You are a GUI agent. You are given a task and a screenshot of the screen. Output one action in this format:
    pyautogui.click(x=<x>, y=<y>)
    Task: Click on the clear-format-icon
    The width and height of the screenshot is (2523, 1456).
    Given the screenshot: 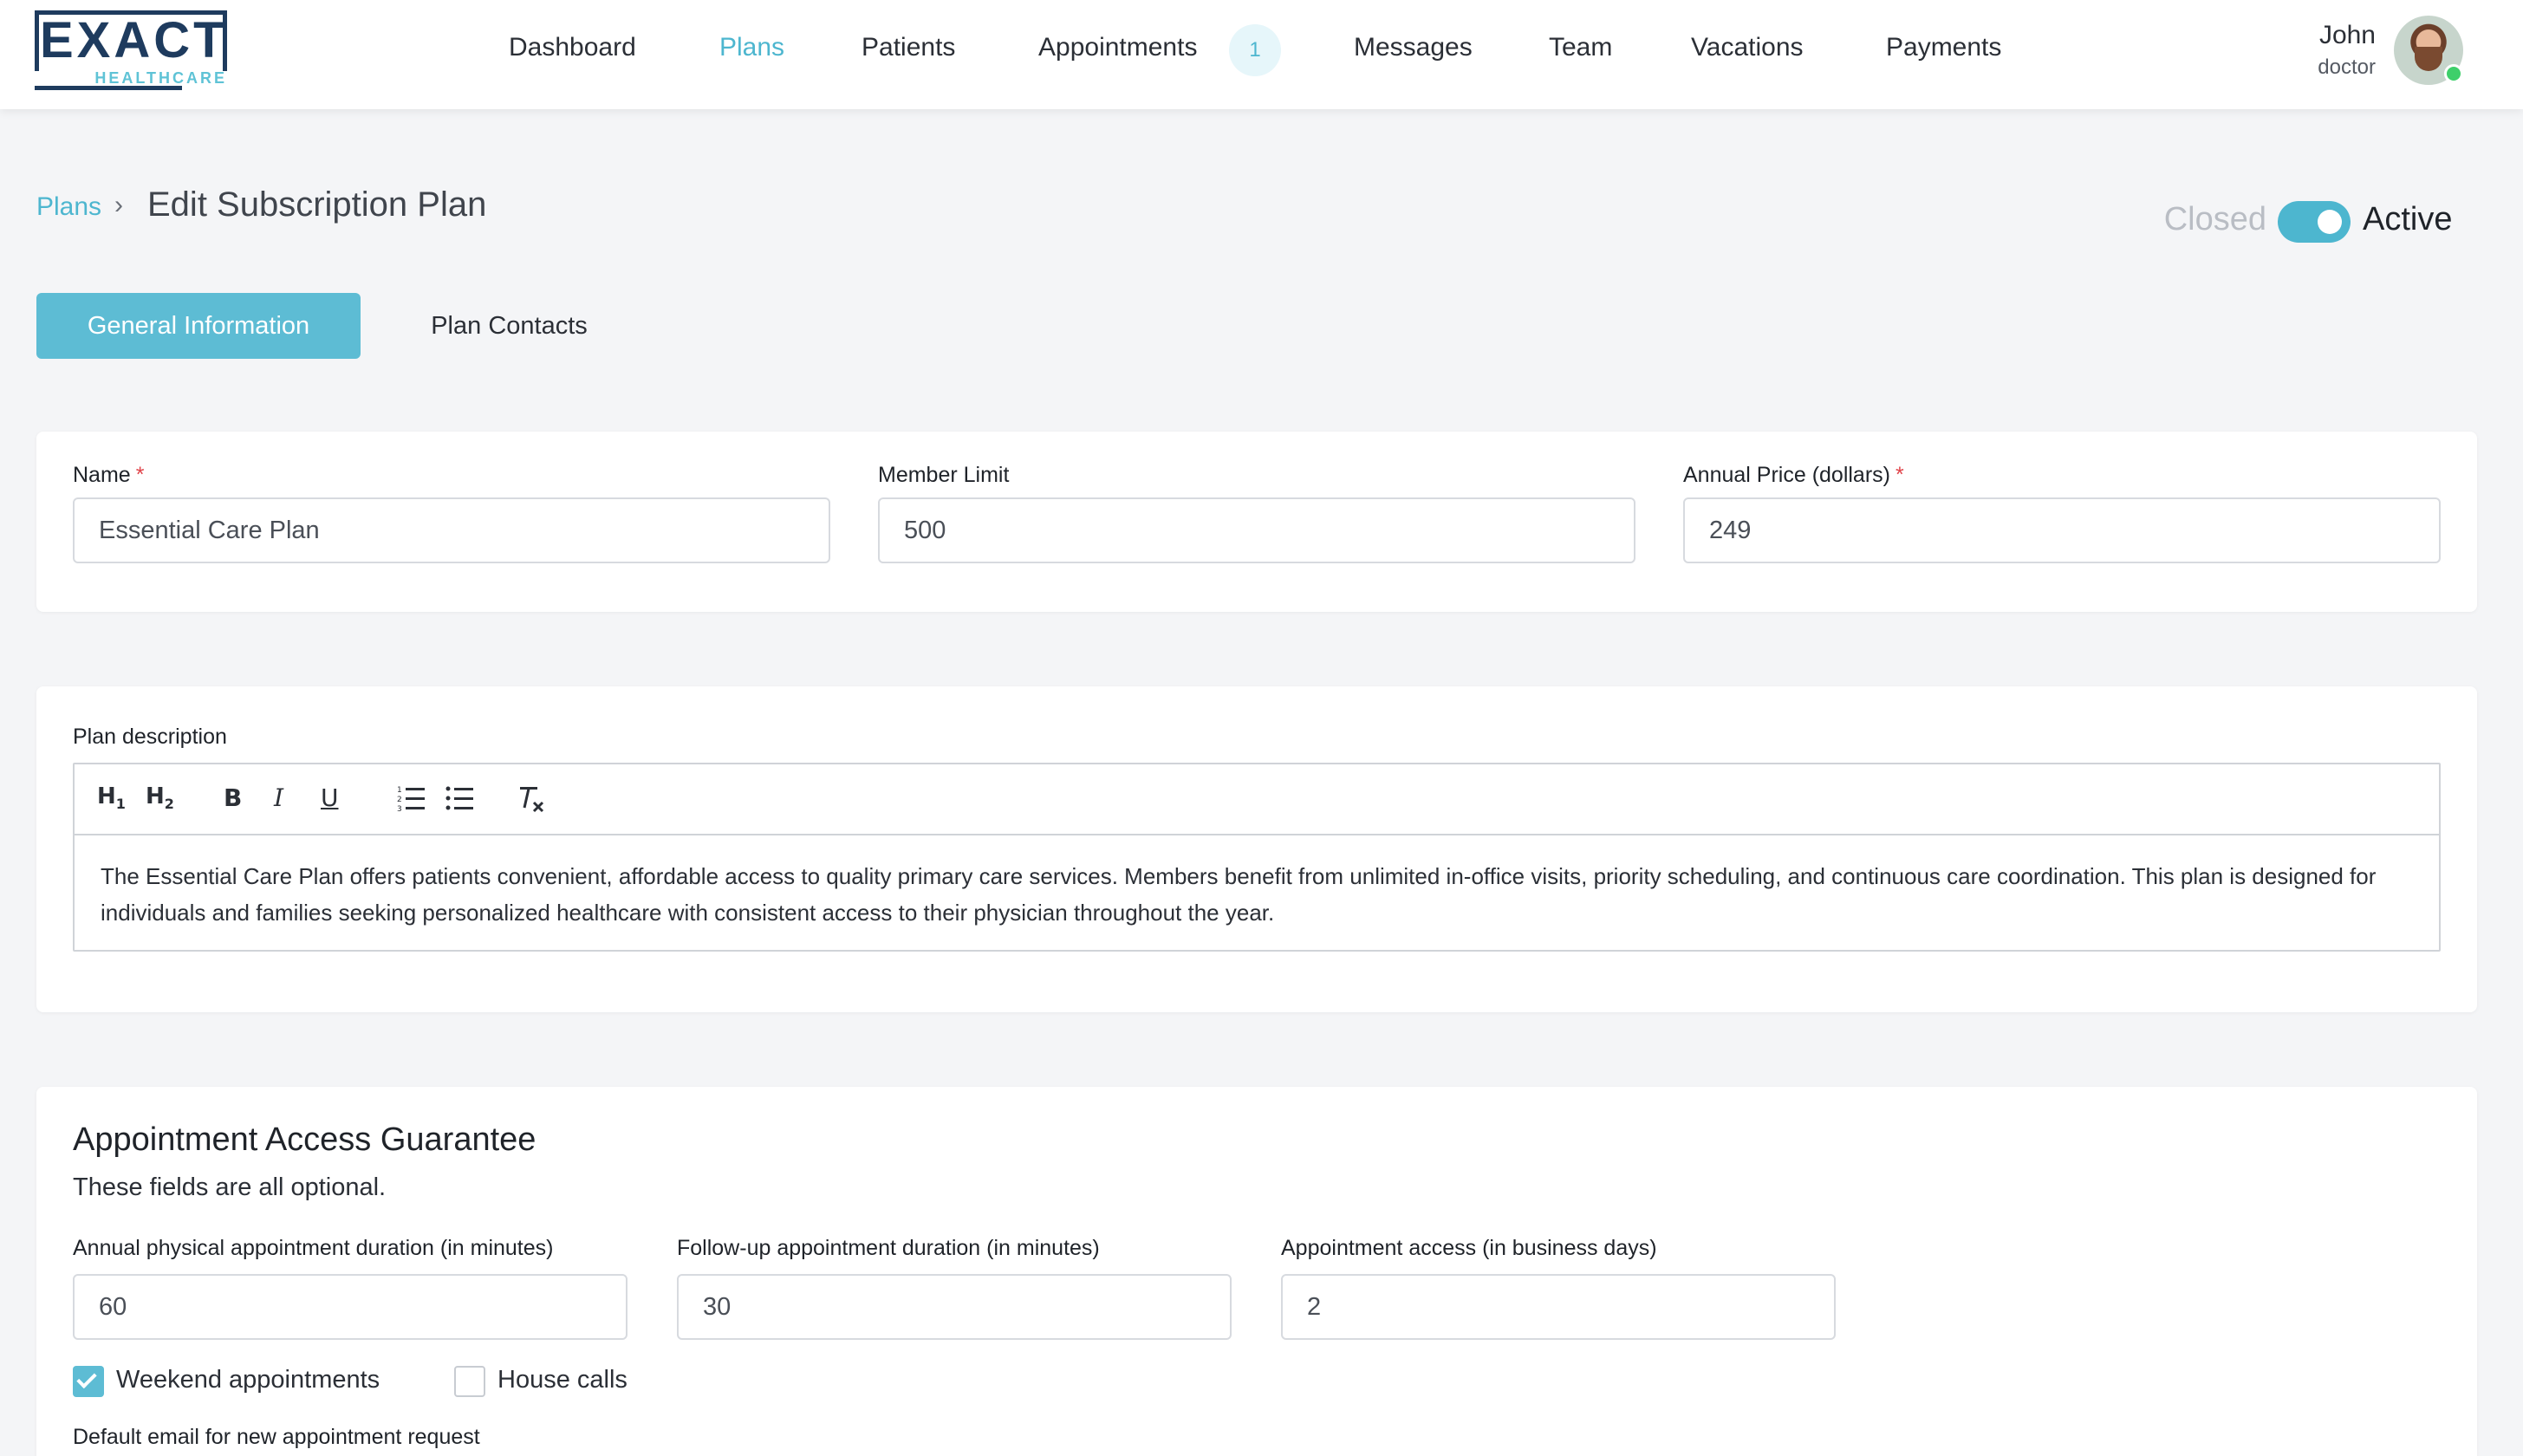 What is the action you would take?
    pyautogui.click(x=531, y=799)
    